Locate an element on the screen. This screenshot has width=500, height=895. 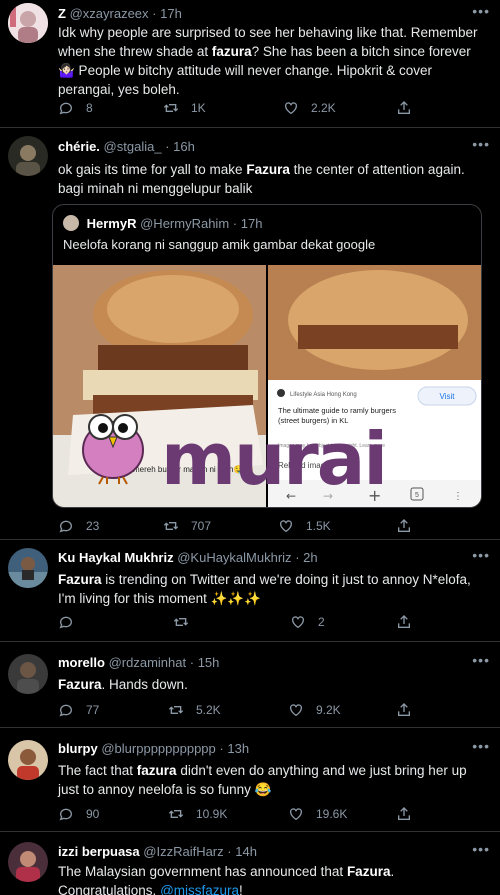
retweet-button: 5.2K is located at coordinates (194, 710).